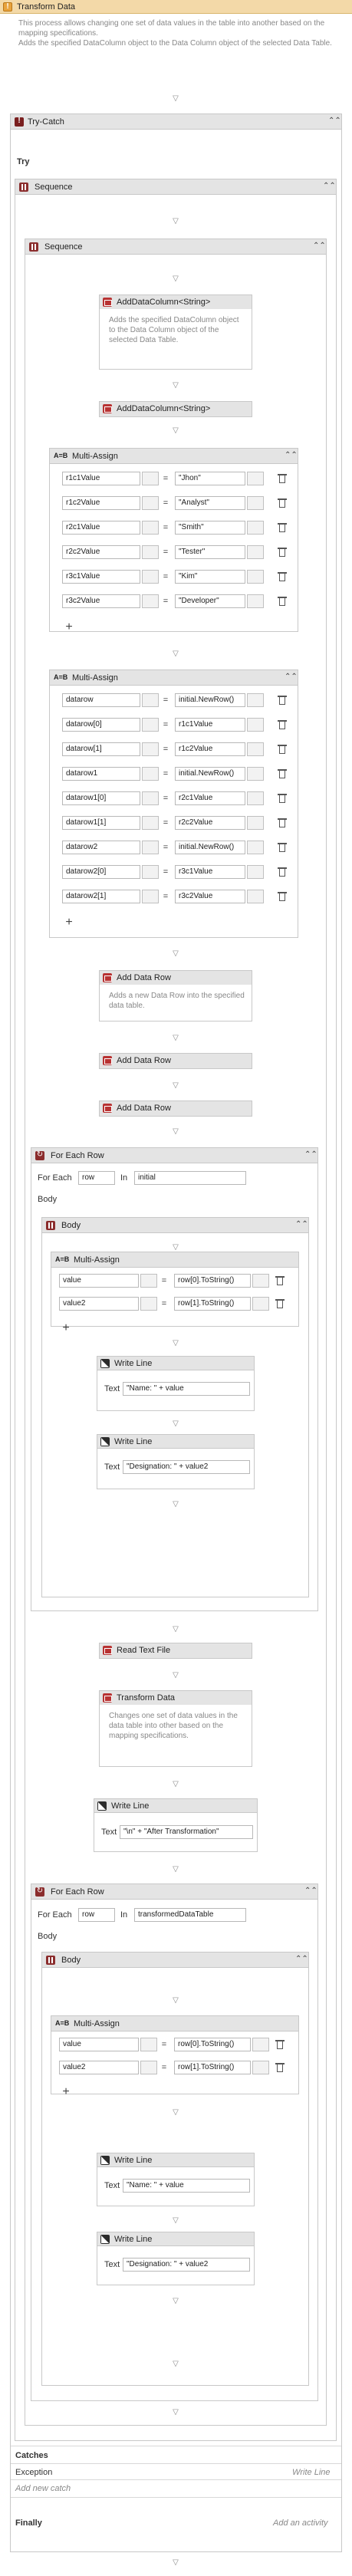 This screenshot has height=2576, width=352. Describe the element at coordinates (210, 528) in the screenshot. I see `assign-right-field: "Smith"` at that location.